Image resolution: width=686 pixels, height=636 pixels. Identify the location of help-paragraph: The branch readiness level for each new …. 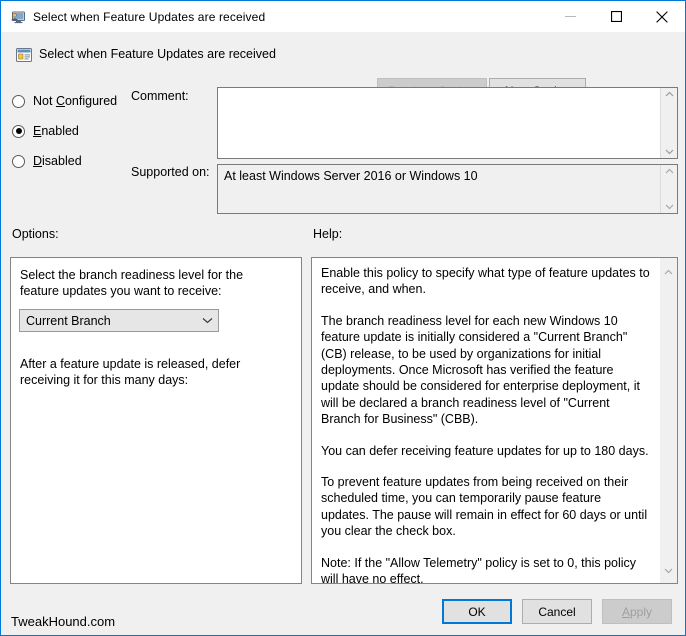
(480, 370).